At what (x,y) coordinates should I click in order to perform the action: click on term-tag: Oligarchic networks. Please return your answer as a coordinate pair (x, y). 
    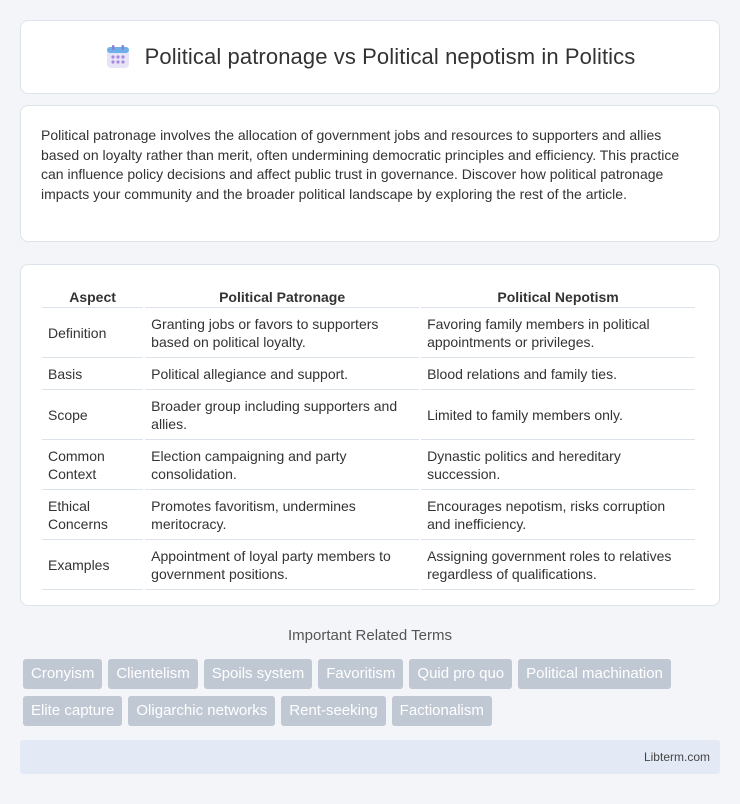
    Looking at the image, I should click on (202, 711).